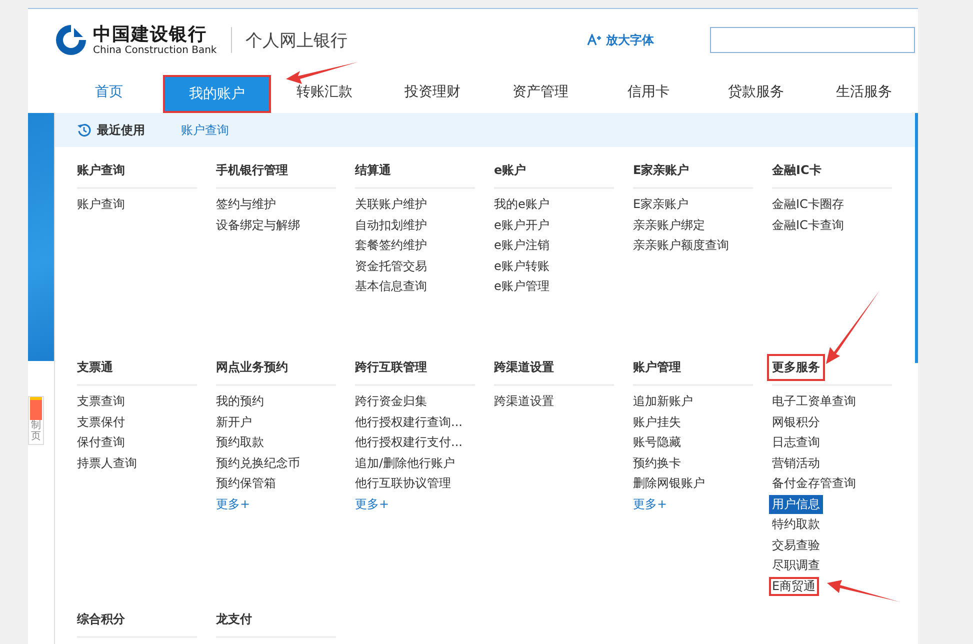  I want to click on menu-heading: E家亲账户, so click(661, 170).